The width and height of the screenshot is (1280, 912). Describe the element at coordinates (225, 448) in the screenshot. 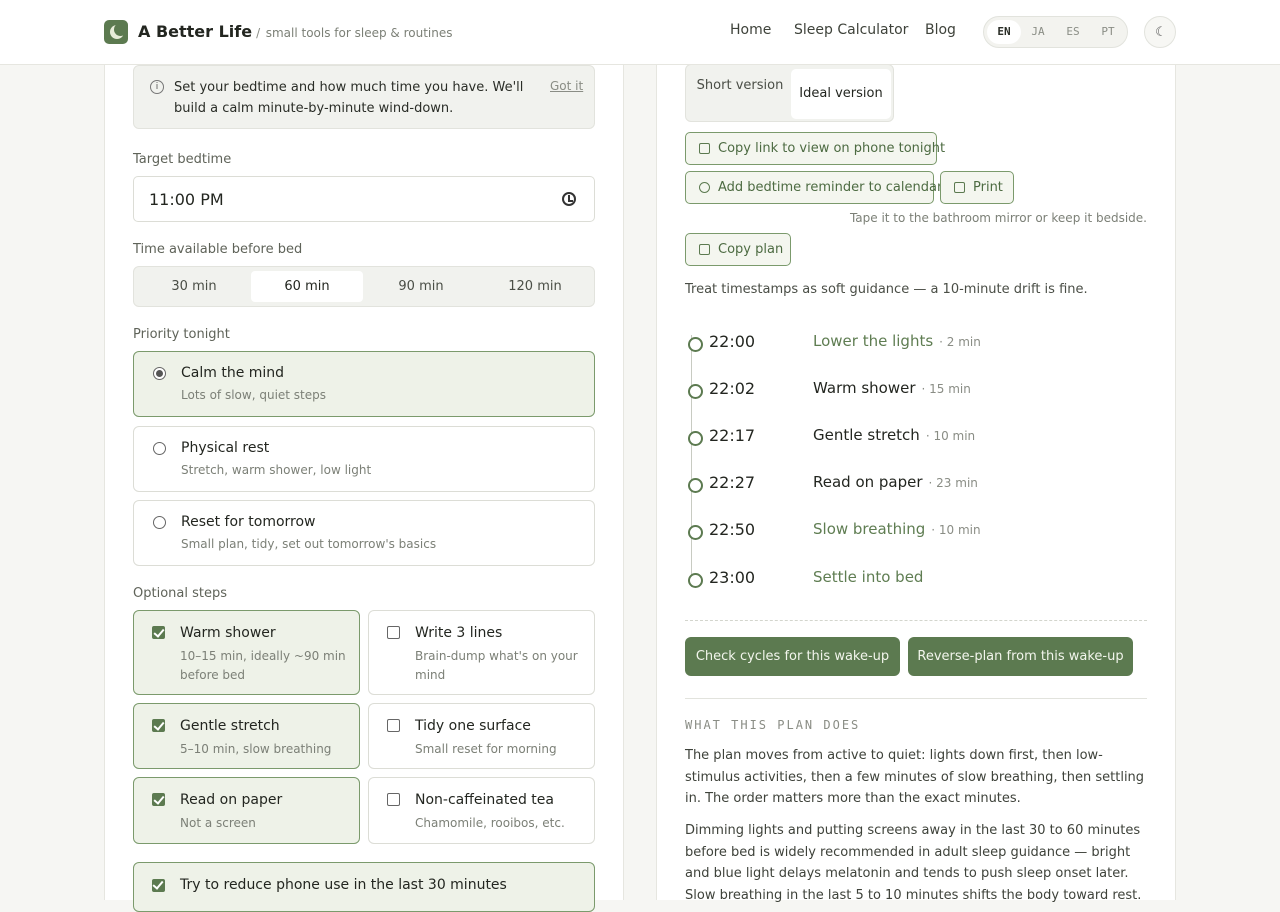

I see `priority-title: Physical rest` at that location.